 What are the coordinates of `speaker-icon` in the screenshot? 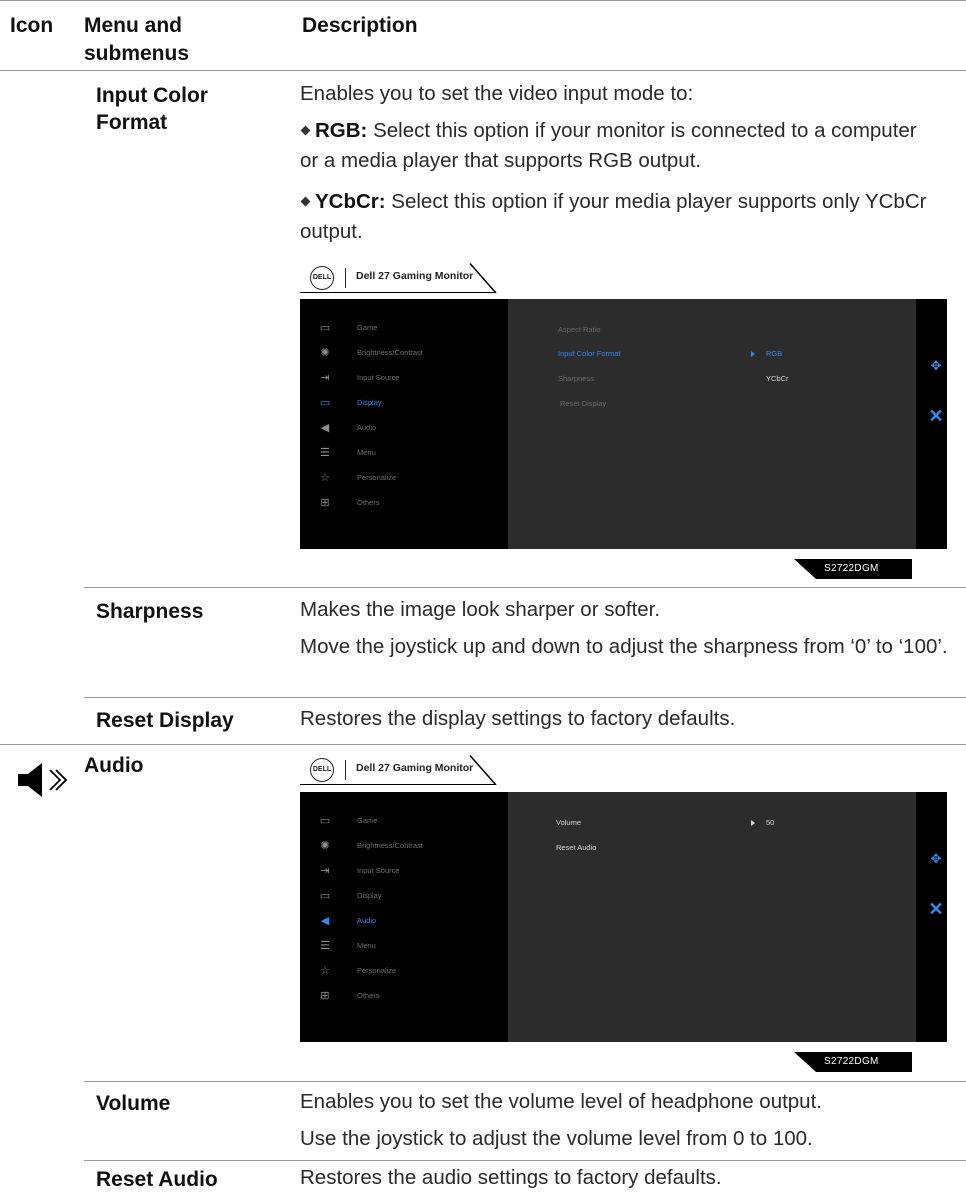 It's located at (46, 780).